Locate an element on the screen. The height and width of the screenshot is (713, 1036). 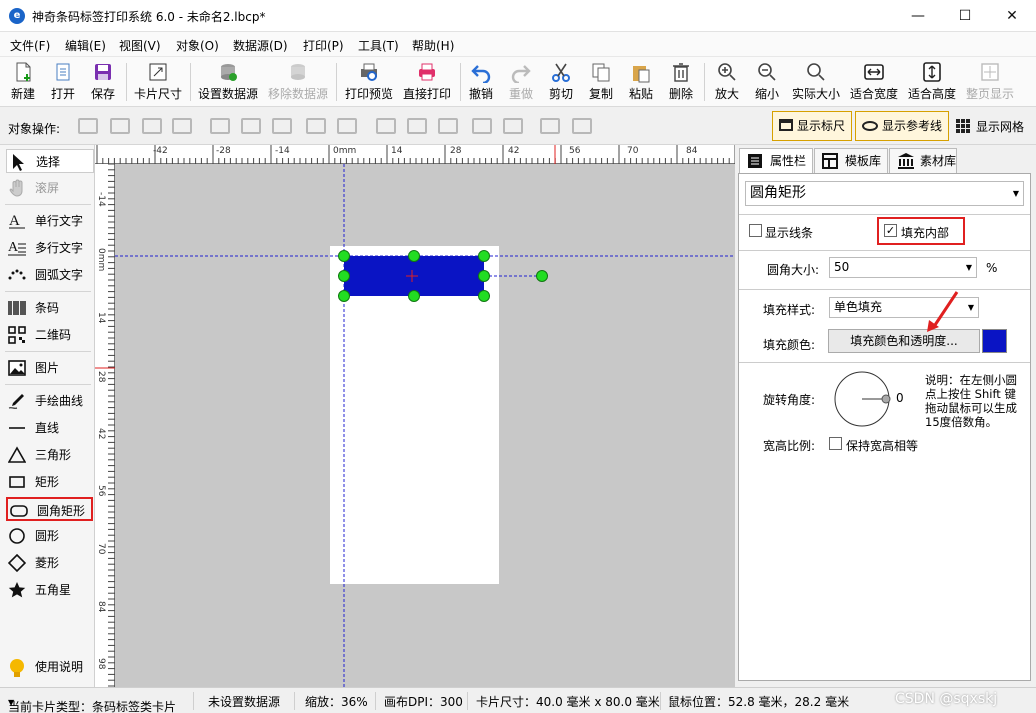
watermark: CSDN @sqxskj is located at coordinates (946, 699).